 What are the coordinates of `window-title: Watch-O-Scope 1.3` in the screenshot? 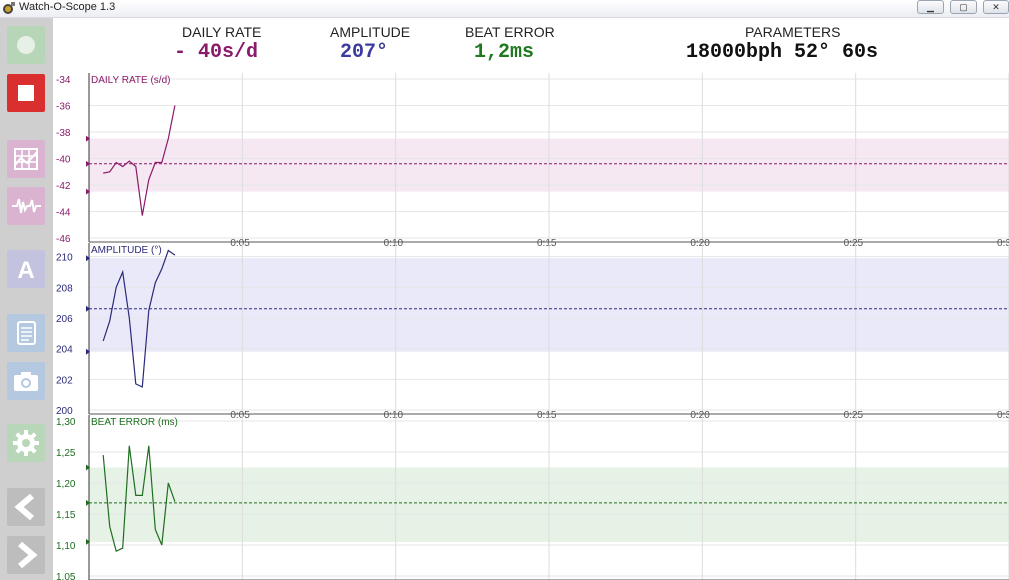 It's located at (67, 7).